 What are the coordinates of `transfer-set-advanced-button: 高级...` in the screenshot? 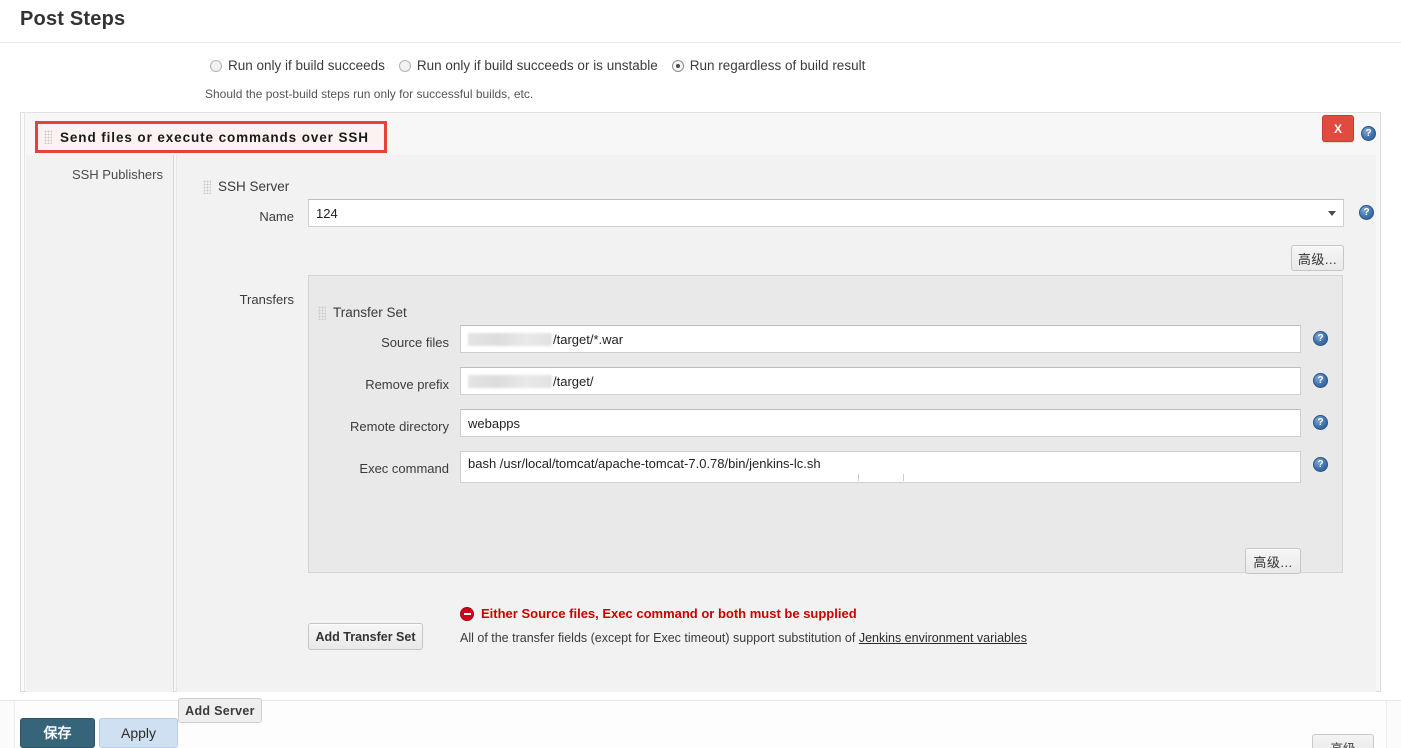 It's located at (1273, 561).